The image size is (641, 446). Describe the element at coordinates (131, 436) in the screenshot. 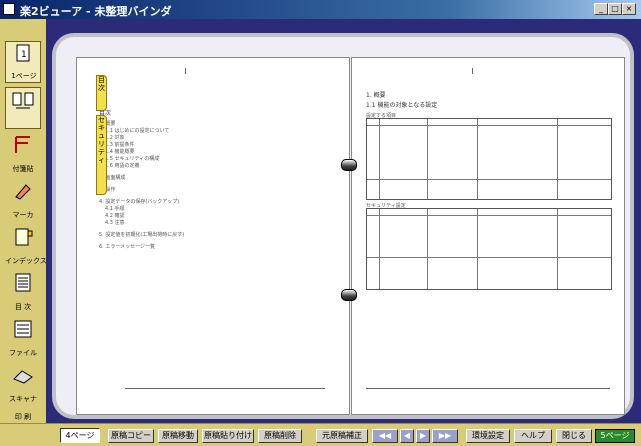

I see `copy-page-button: 原稿コピー` at that location.